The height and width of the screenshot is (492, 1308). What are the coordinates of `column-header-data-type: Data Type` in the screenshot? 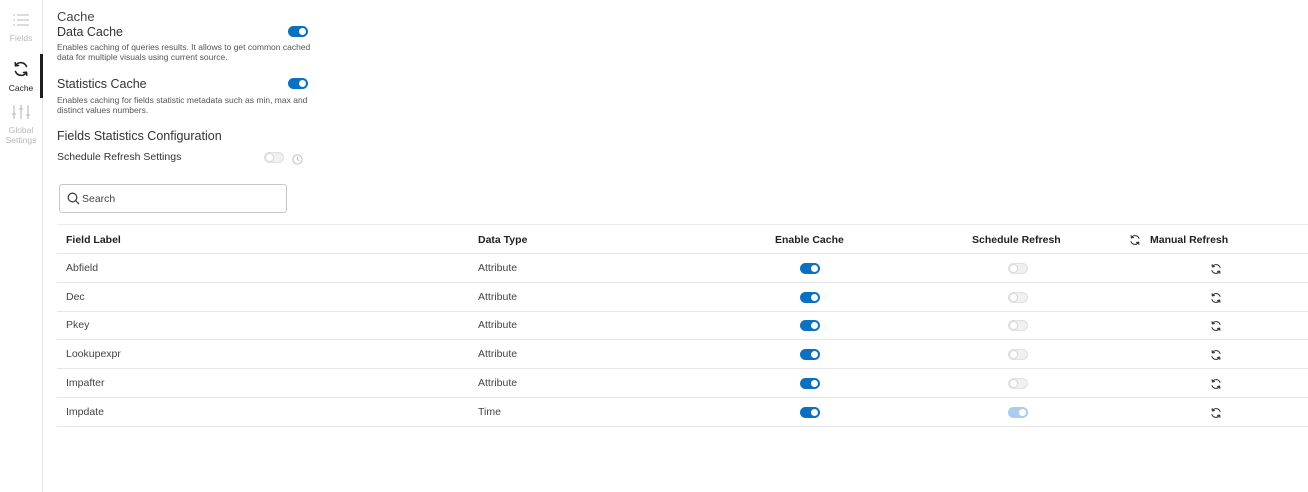 It's located at (502, 240).